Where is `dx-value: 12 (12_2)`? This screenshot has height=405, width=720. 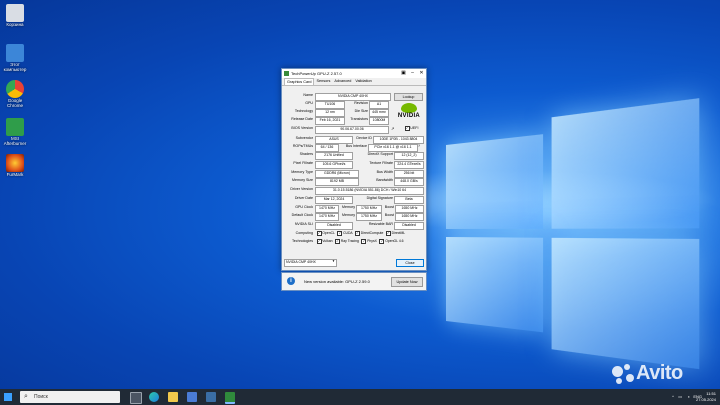 dx-value: 12 (12_2) is located at coordinates (409, 156).